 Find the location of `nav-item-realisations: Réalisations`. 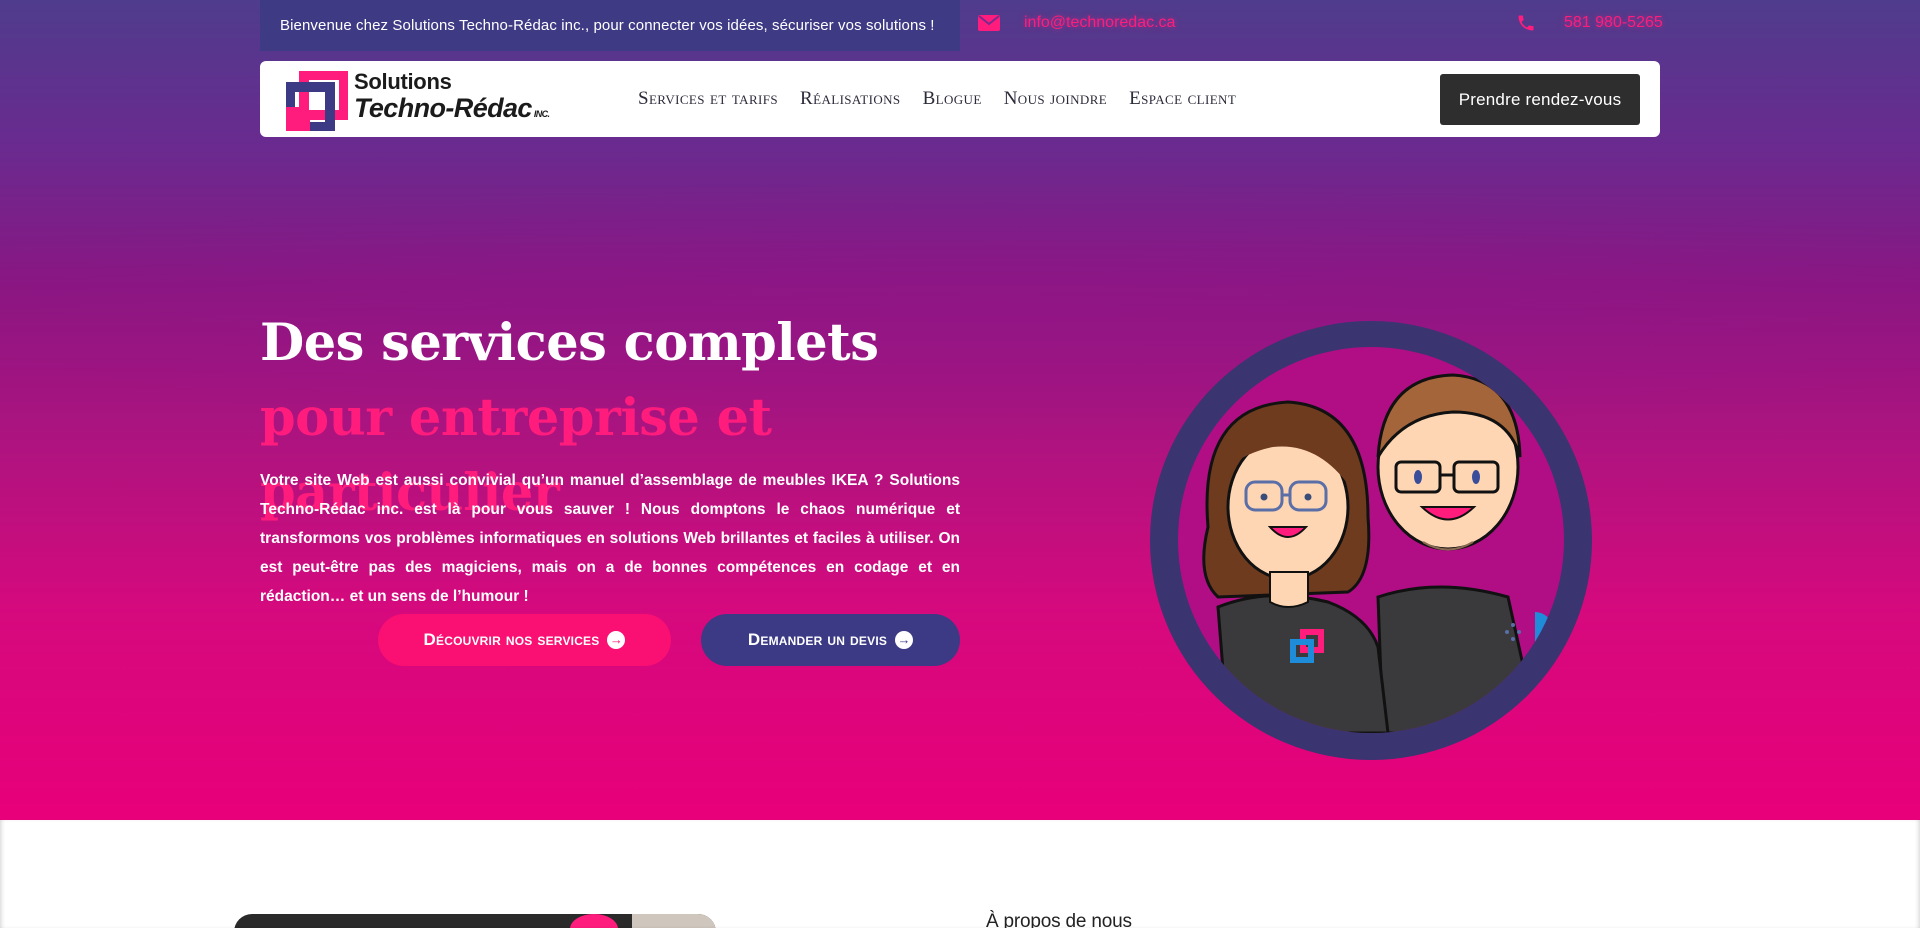

nav-item-realisations: Réalisations is located at coordinates (850, 99).